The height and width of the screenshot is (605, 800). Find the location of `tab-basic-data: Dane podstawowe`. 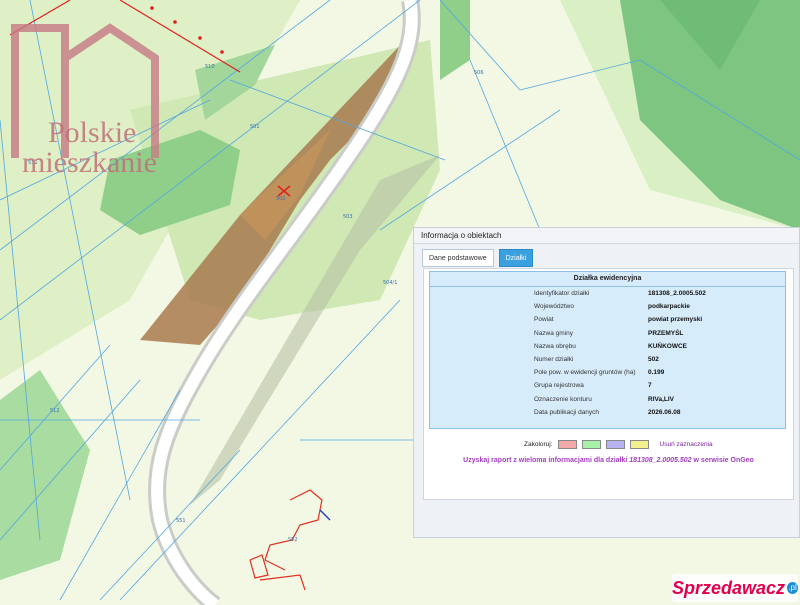

tab-basic-data: Dane podstawowe is located at coordinates (458, 258).